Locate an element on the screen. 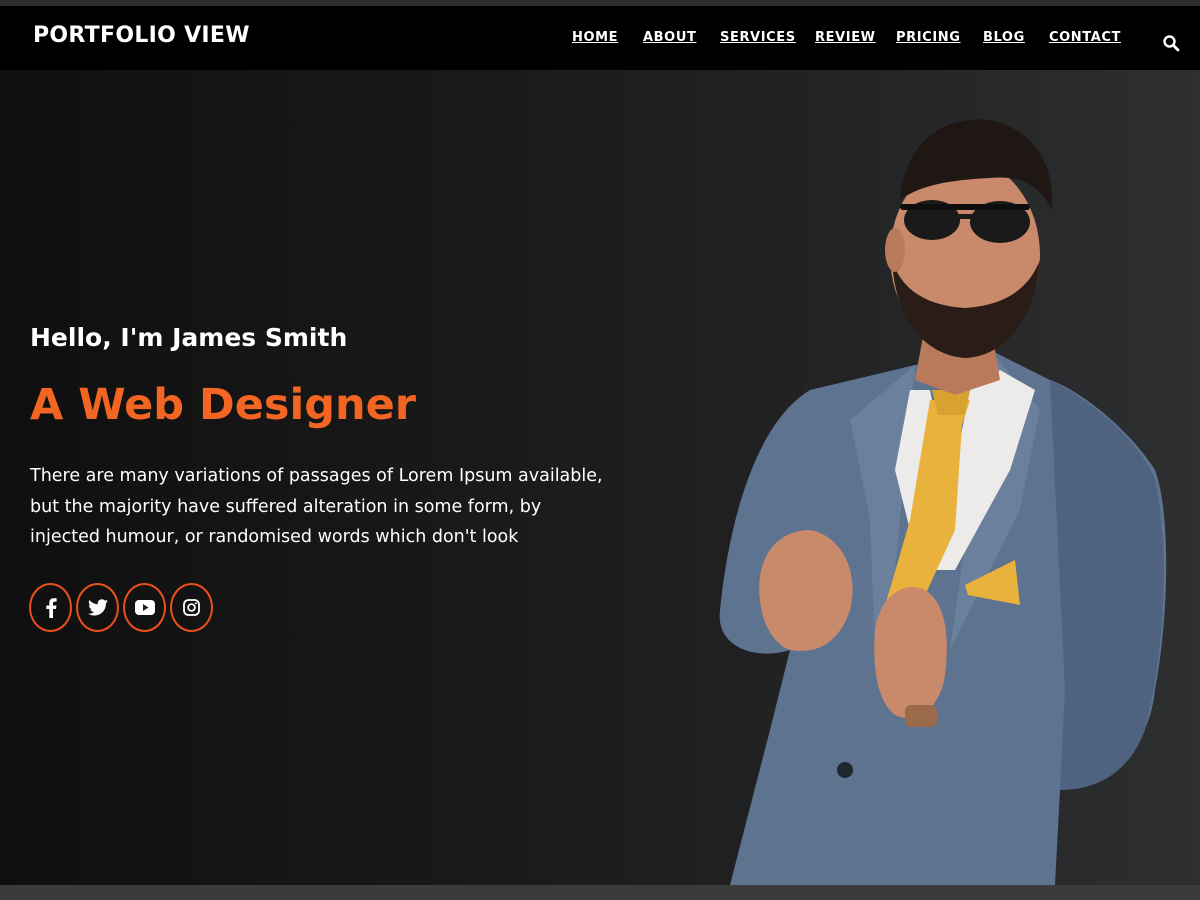 This screenshot has width=1200, height=900. youtube-button is located at coordinates (144, 607).